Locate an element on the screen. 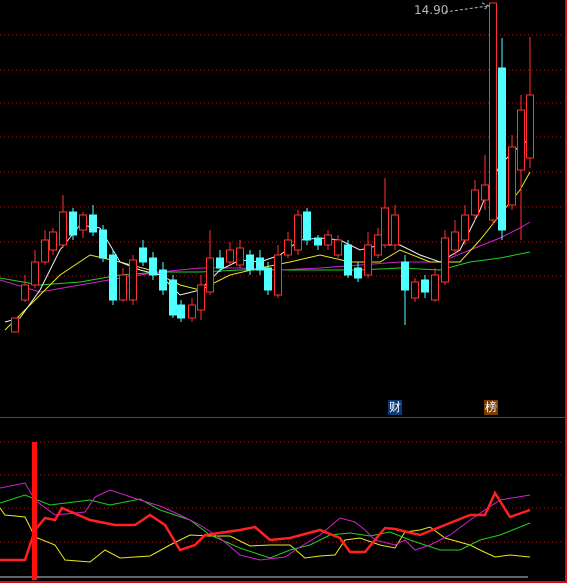  event-marker: 榜 is located at coordinates (491, 407).